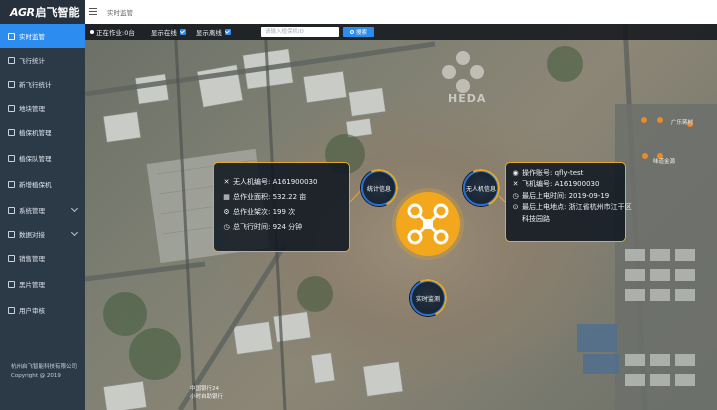  Describe the element at coordinates (11, 210) in the screenshot. I see `gear-icon` at that location.